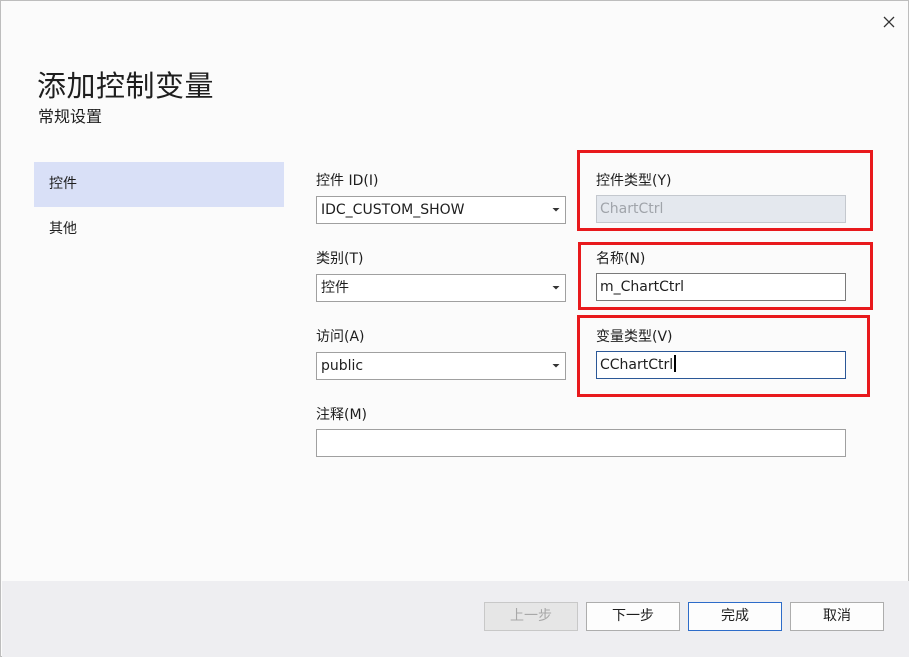 The width and height of the screenshot is (909, 657). What do you see at coordinates (441, 288) in the screenshot?
I see `category-dropdown: 控件` at bounding box center [441, 288].